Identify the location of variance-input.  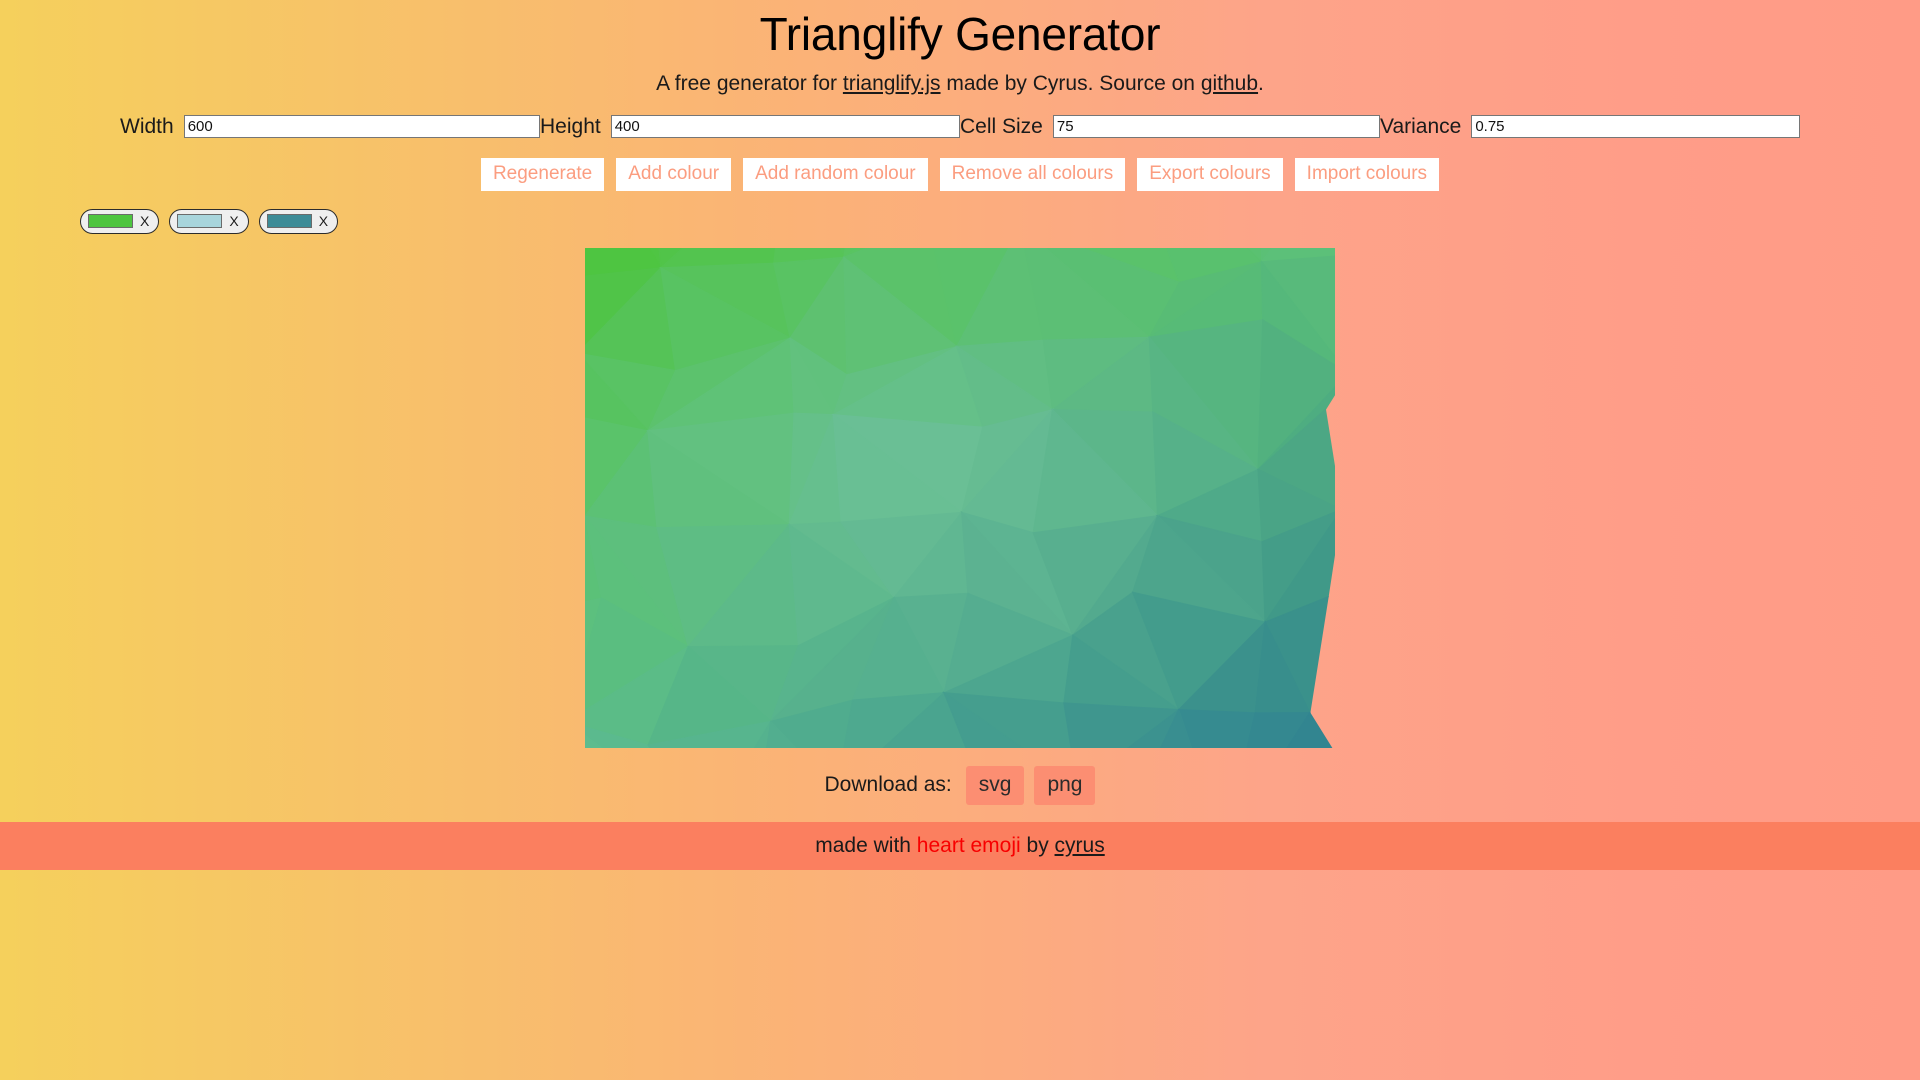
(1635, 127).